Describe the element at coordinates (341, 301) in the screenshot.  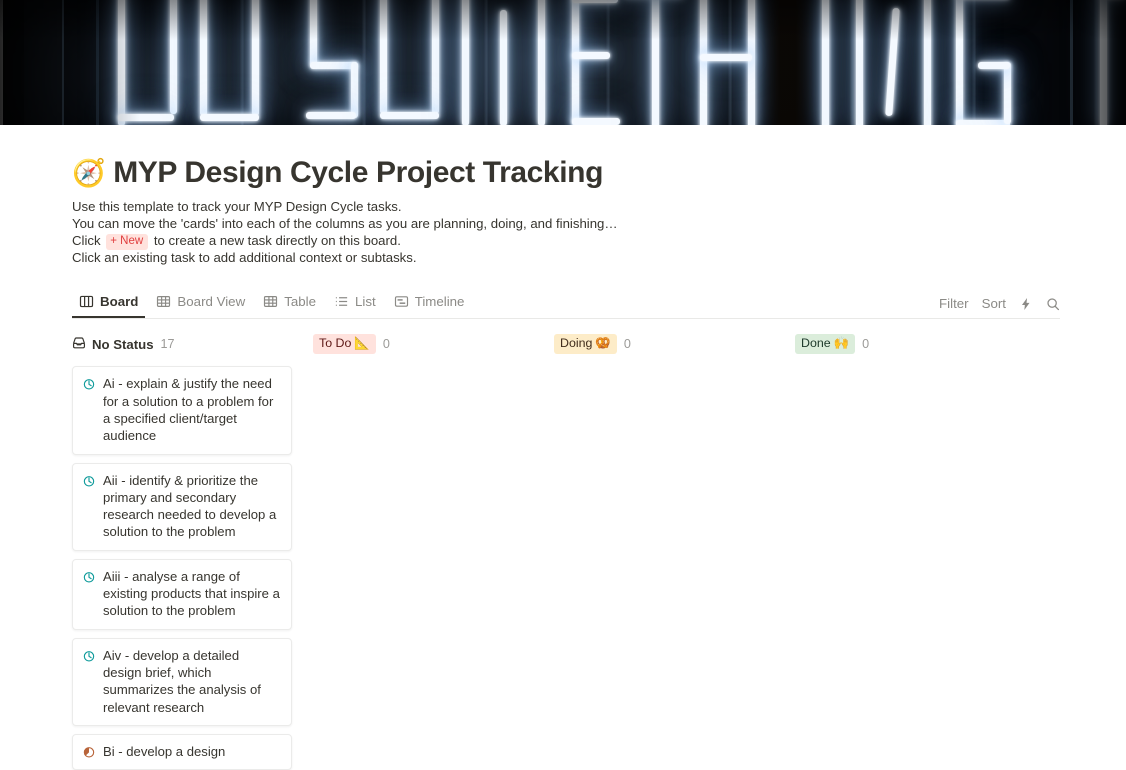
I see `list-icon` at that location.